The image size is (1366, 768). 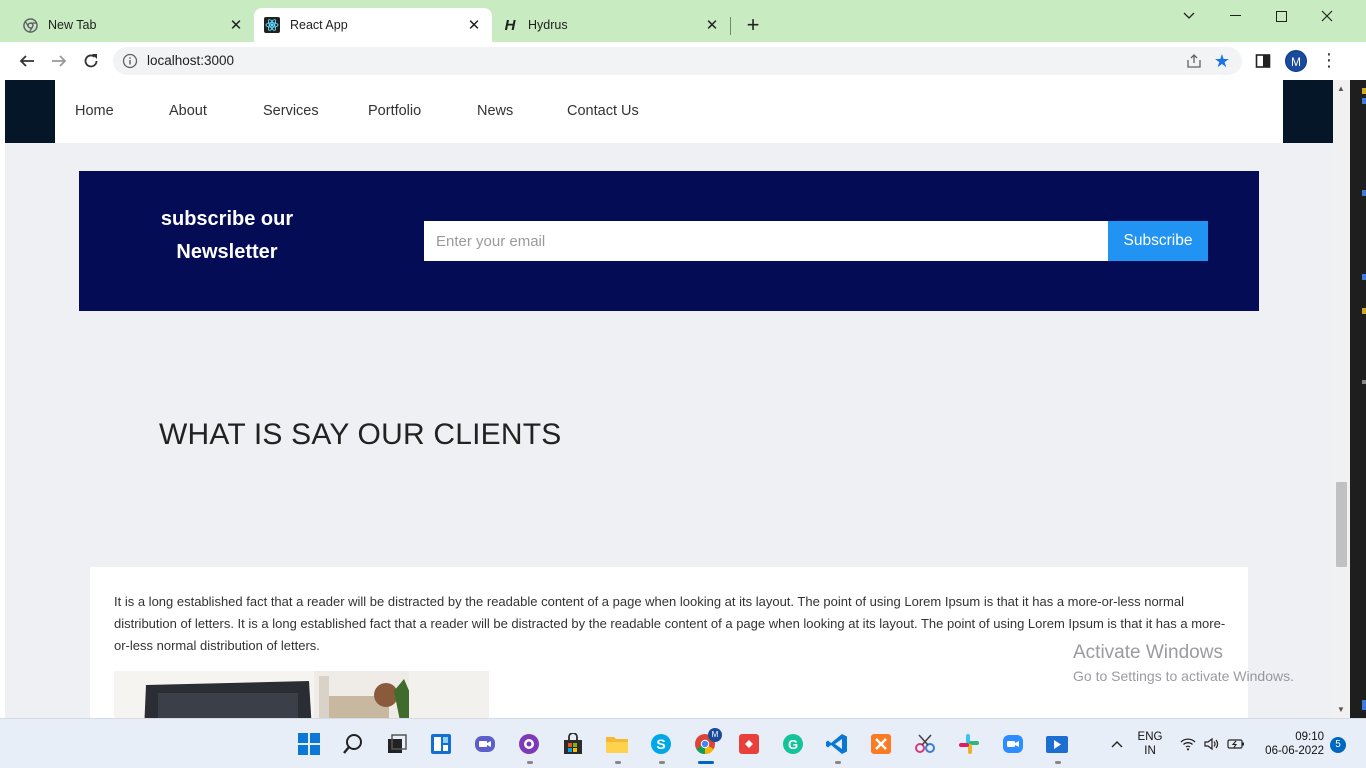 What do you see at coordinates (603, 111) in the screenshot?
I see `nav-link-contact-us: Contact Us` at bounding box center [603, 111].